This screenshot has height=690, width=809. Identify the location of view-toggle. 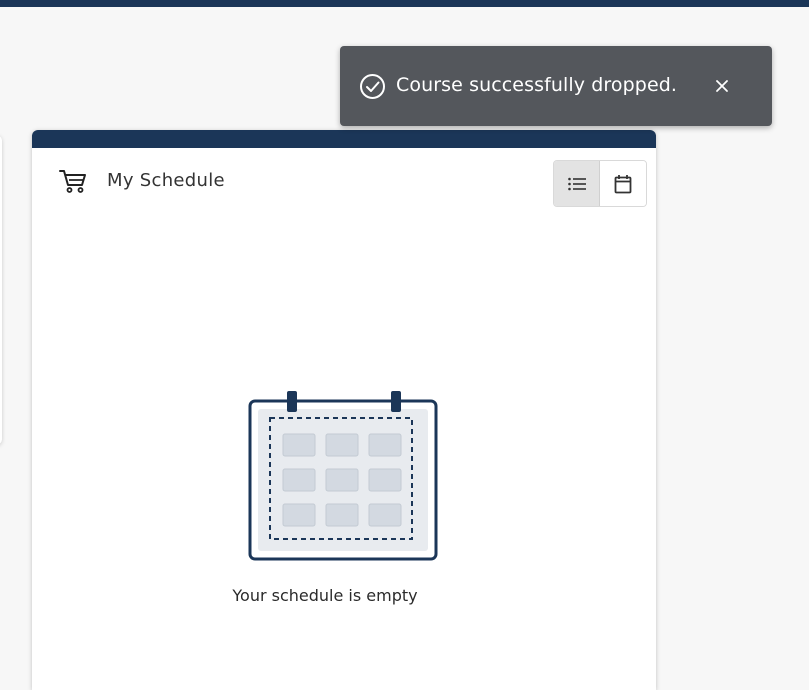
(600, 183).